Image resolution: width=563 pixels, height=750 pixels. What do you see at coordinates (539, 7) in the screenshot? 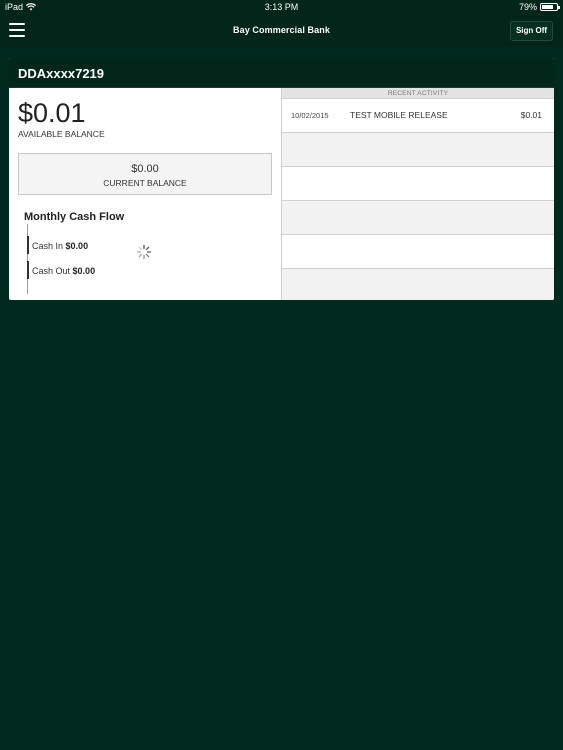
I see `status-right: 79%` at bounding box center [539, 7].